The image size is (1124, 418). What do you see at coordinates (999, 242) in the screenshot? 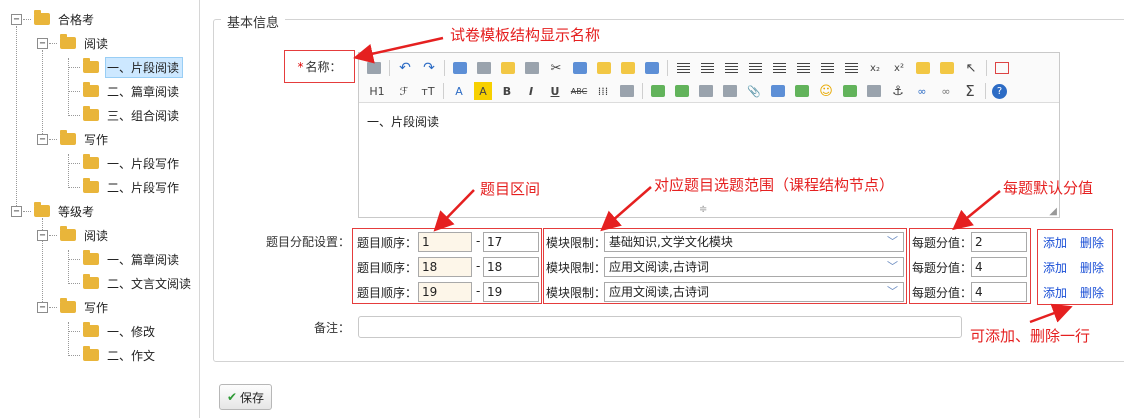
I see `score-input: 2` at bounding box center [999, 242].